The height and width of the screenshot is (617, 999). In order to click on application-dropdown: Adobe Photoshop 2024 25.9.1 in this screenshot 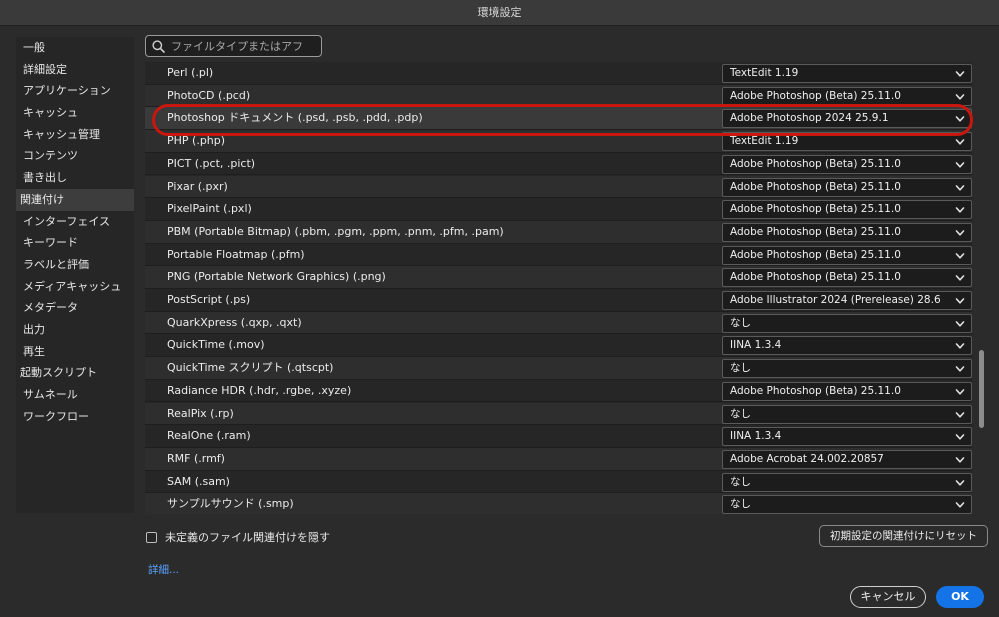, I will do `click(847, 119)`.